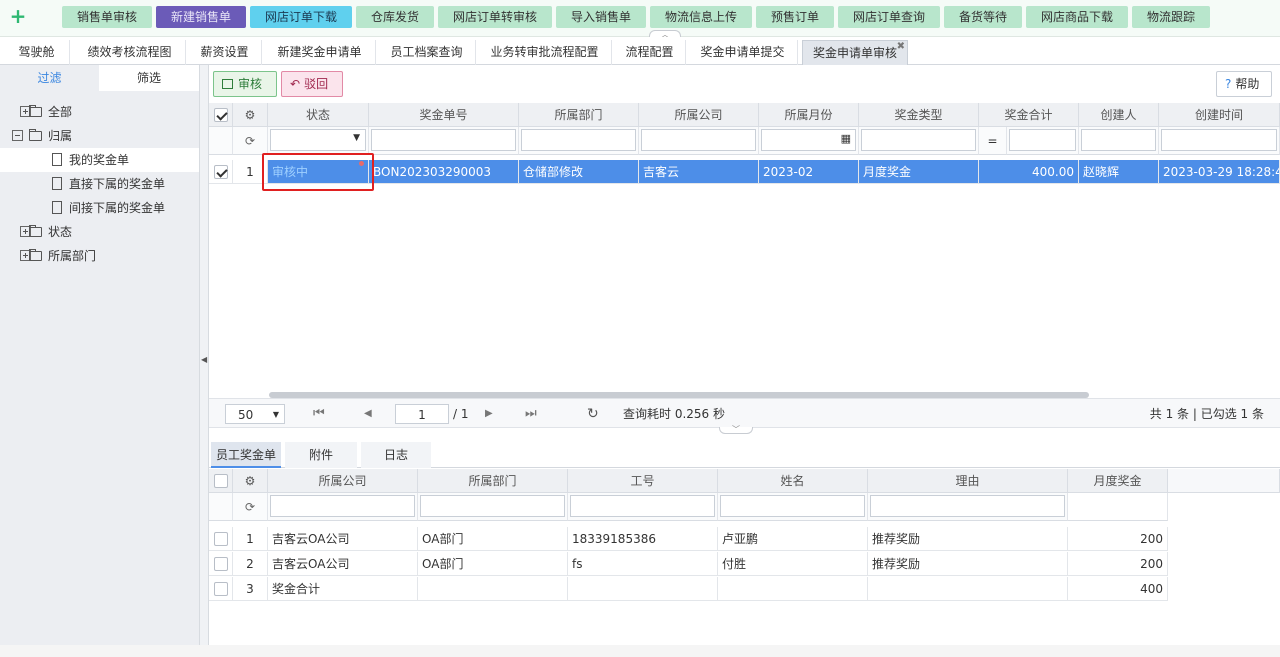  What do you see at coordinates (225, 52) in the screenshot?
I see `tab-salary: 薪资设置` at bounding box center [225, 52].